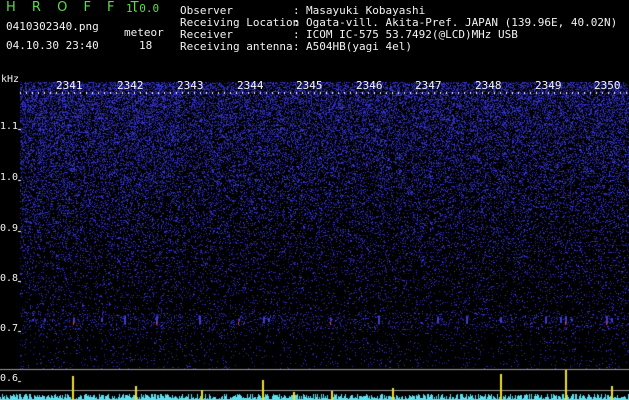 The height and width of the screenshot is (400, 629). Describe the element at coordinates (250, 85) in the screenshot. I see `time-tick-label: 2344` at that location.